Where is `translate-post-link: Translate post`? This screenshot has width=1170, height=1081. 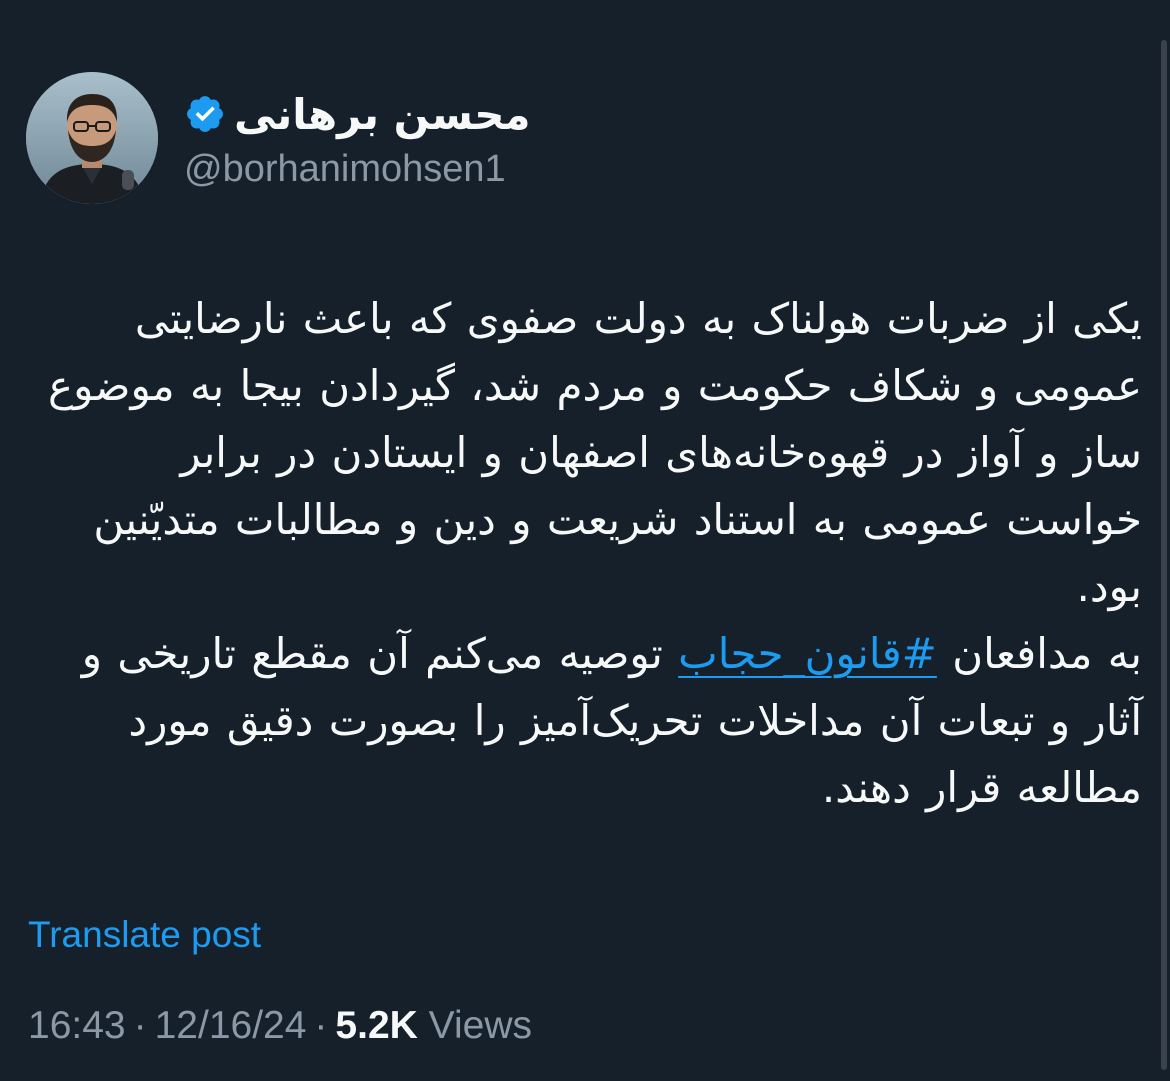
translate-post-link: Translate post is located at coordinates (144, 935).